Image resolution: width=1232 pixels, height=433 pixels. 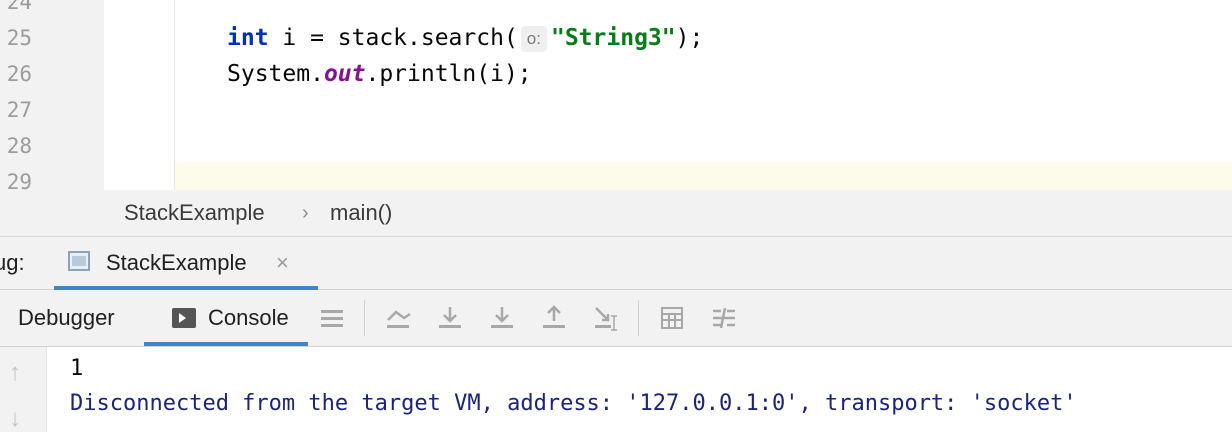 What do you see at coordinates (19, 74) in the screenshot?
I see `line-number: 26` at bounding box center [19, 74].